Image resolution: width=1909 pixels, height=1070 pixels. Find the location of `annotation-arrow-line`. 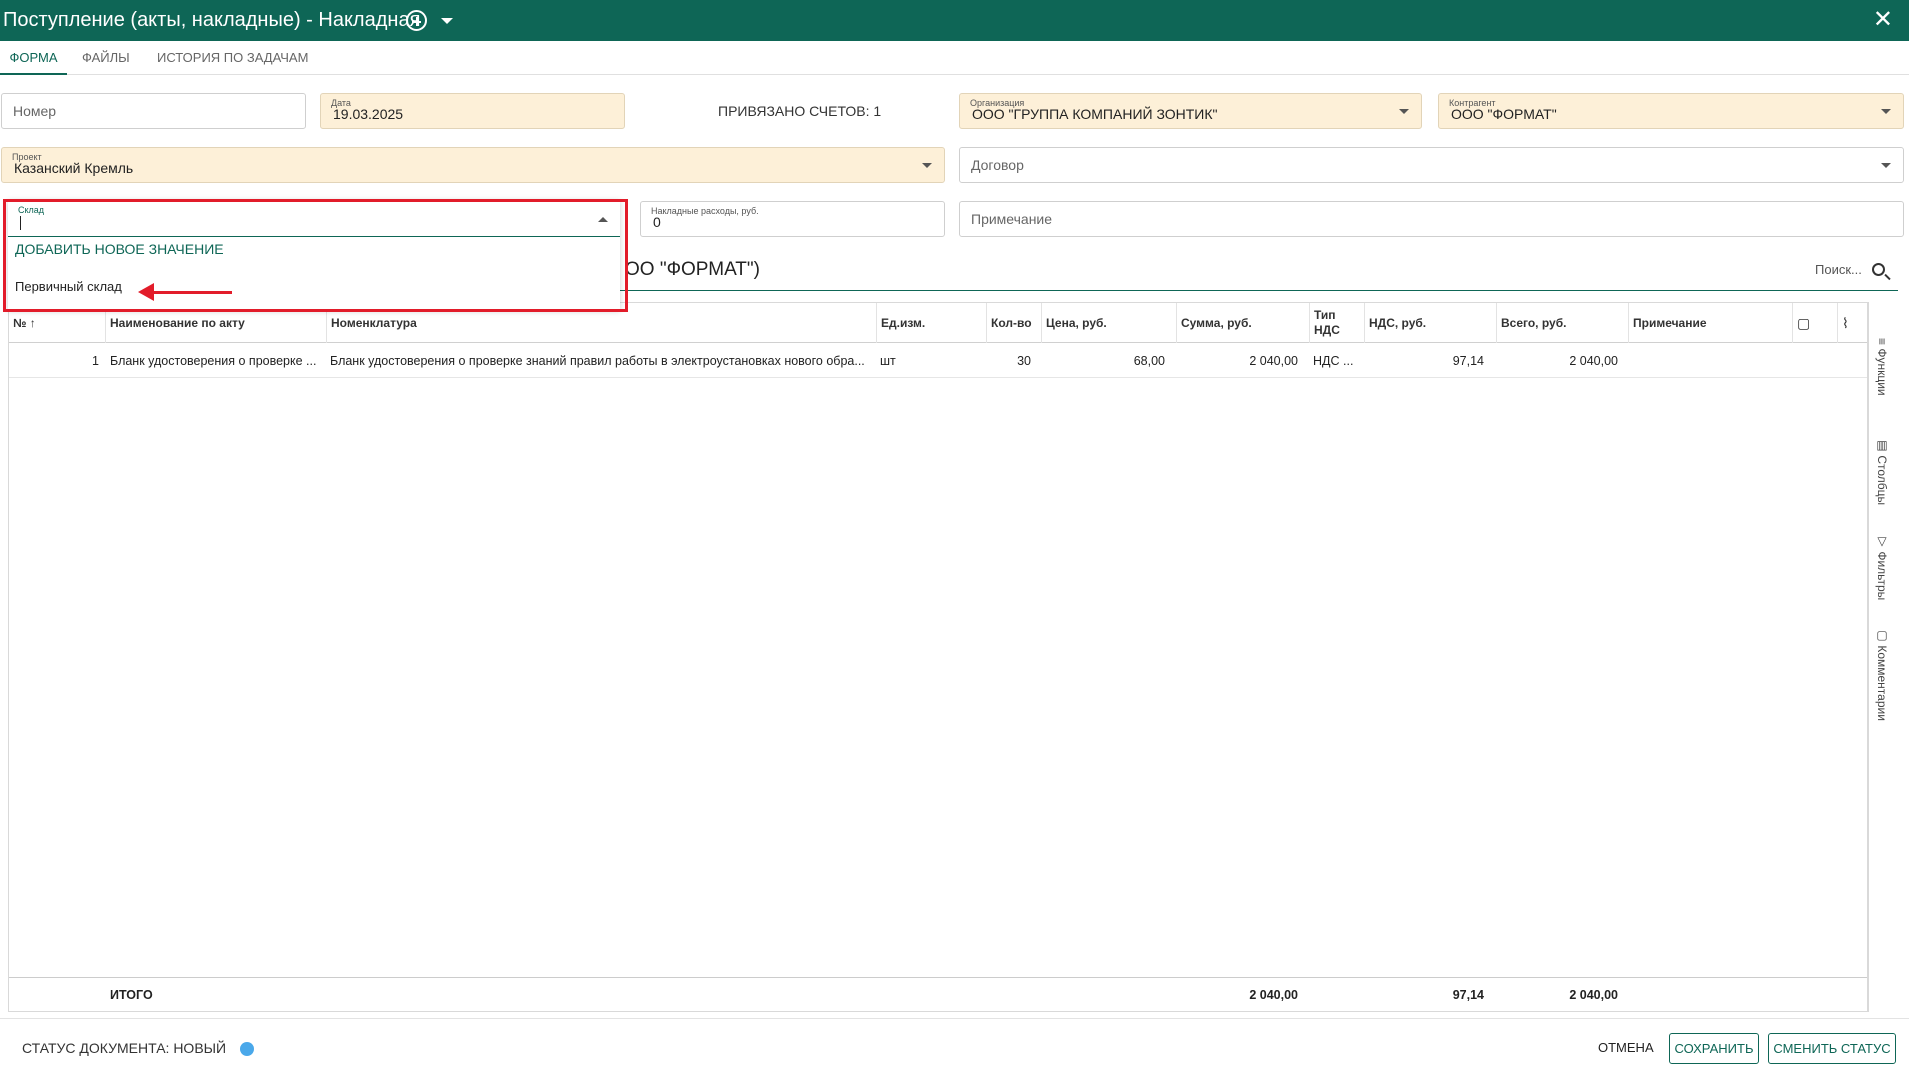

annotation-arrow-line is located at coordinates (191, 292).